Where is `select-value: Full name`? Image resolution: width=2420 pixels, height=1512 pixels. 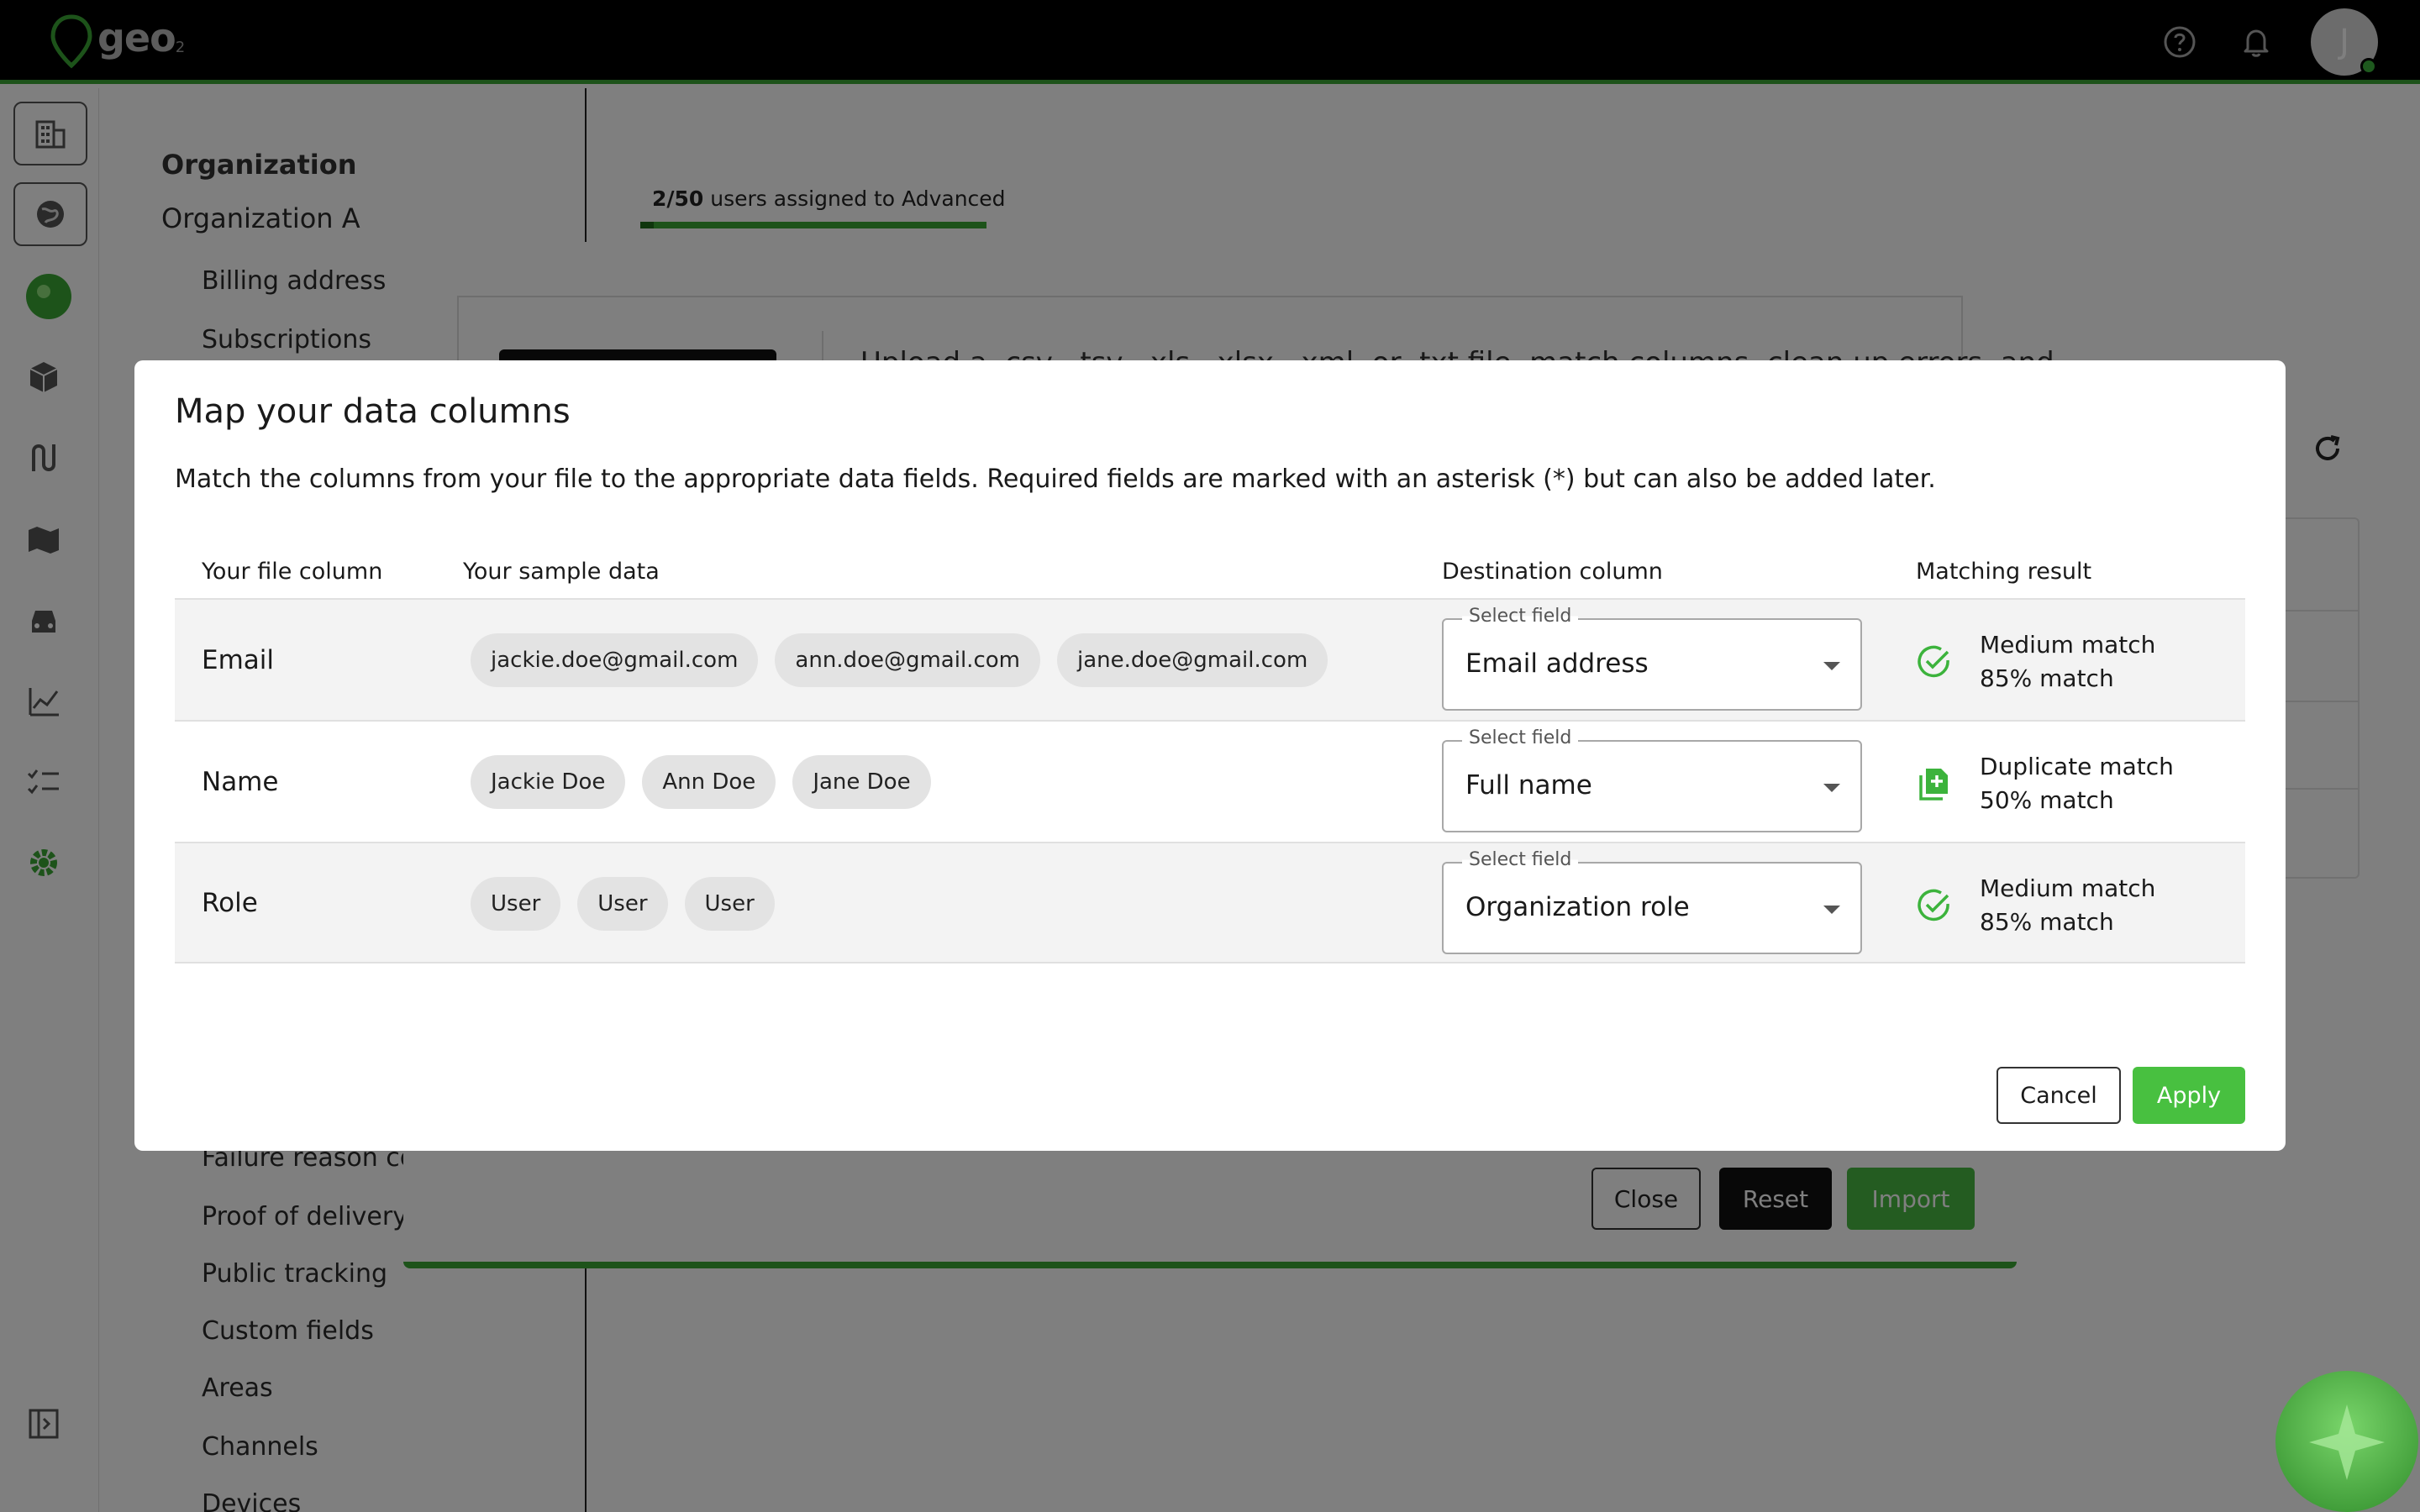
select-value: Full name is located at coordinates (1528, 785).